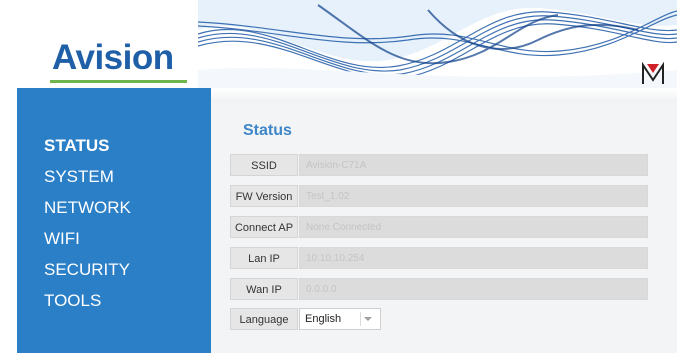 The width and height of the screenshot is (677, 353). Describe the element at coordinates (264, 258) in the screenshot. I see `lan-ip-label: Lan IP` at that location.